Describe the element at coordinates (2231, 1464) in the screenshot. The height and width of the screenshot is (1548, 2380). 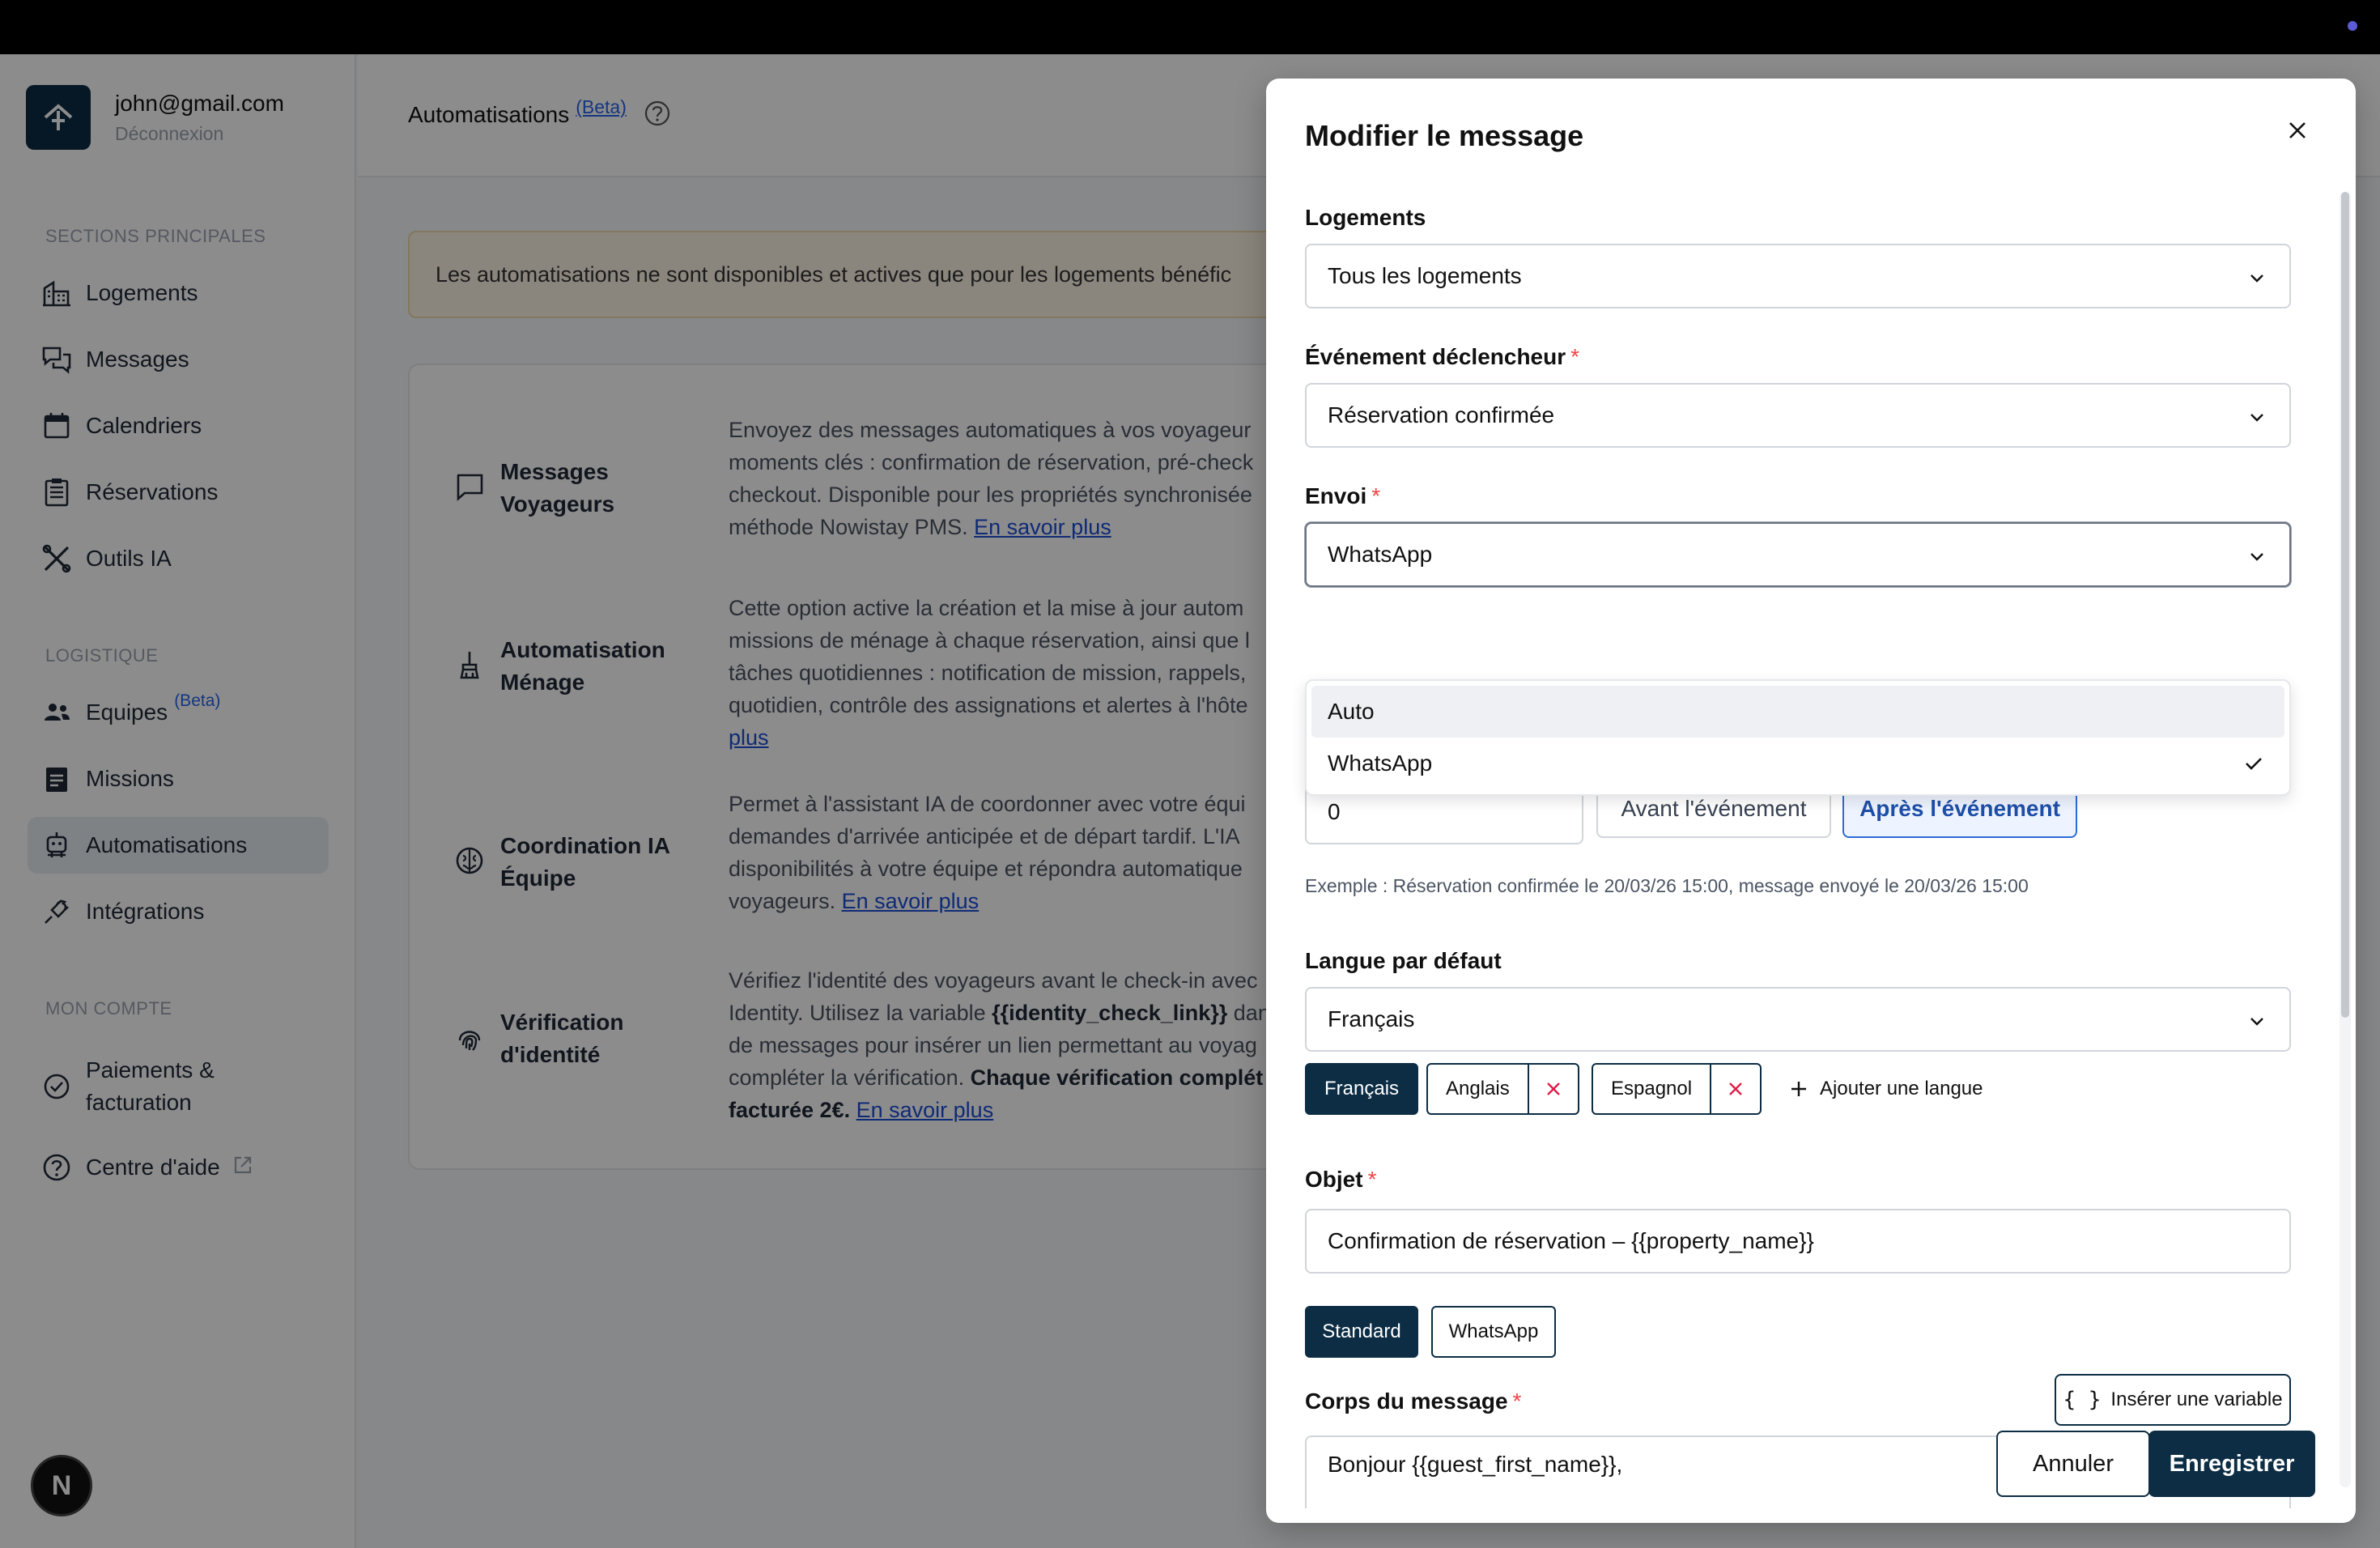
I see `save-button: Enregistrer` at that location.